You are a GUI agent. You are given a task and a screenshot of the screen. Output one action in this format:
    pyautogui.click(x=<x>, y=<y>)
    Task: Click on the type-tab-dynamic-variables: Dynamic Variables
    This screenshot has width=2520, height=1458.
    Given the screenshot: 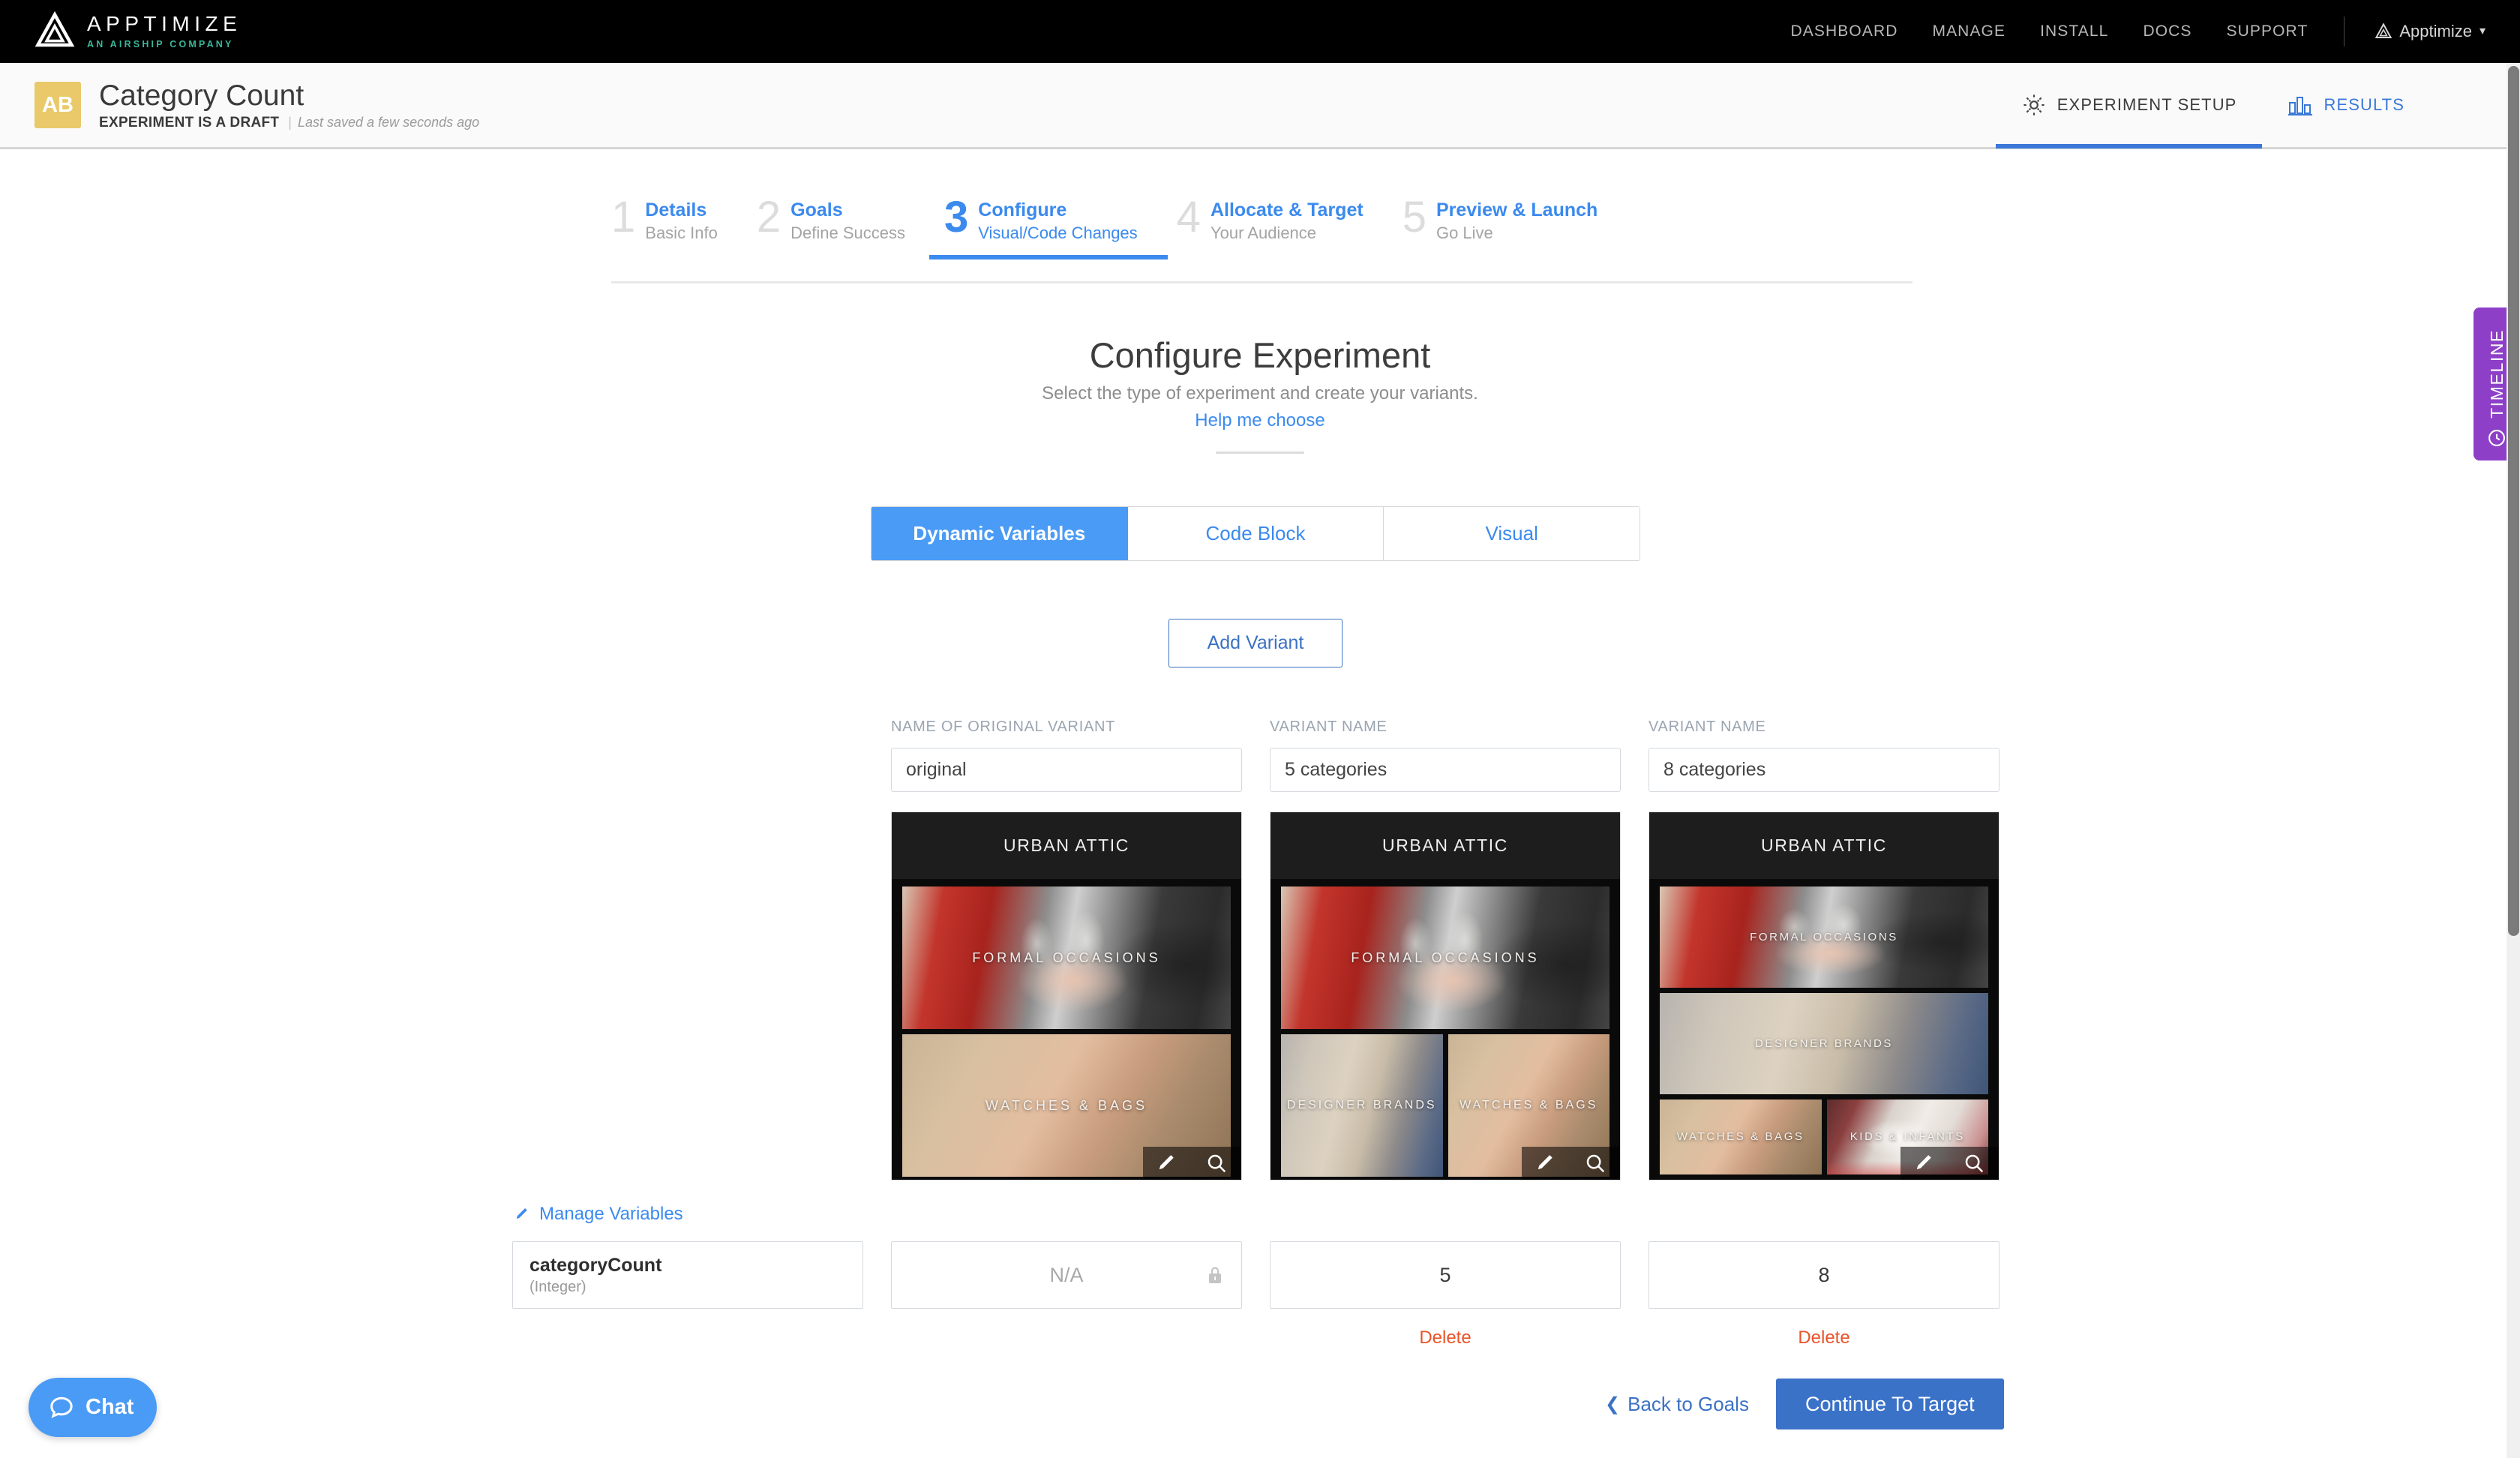 What is the action you would take?
    pyautogui.click(x=1000, y=533)
    